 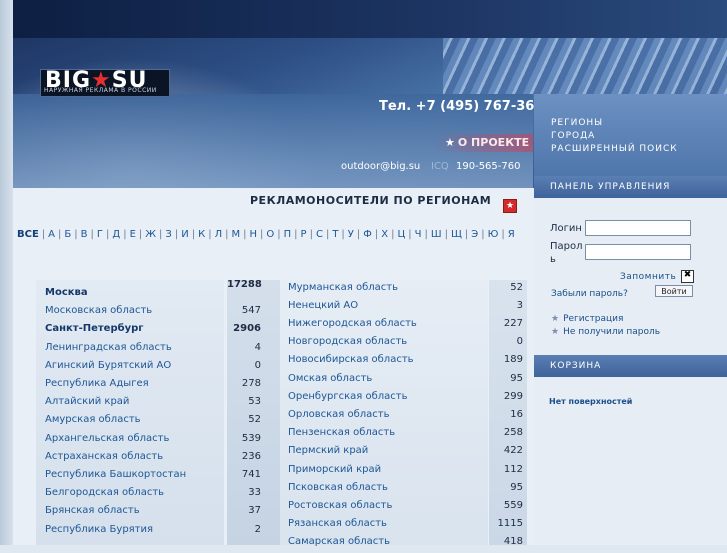 What do you see at coordinates (134, 386) in the screenshot?
I see `left-region-name: Республика Адыгея` at bounding box center [134, 386].